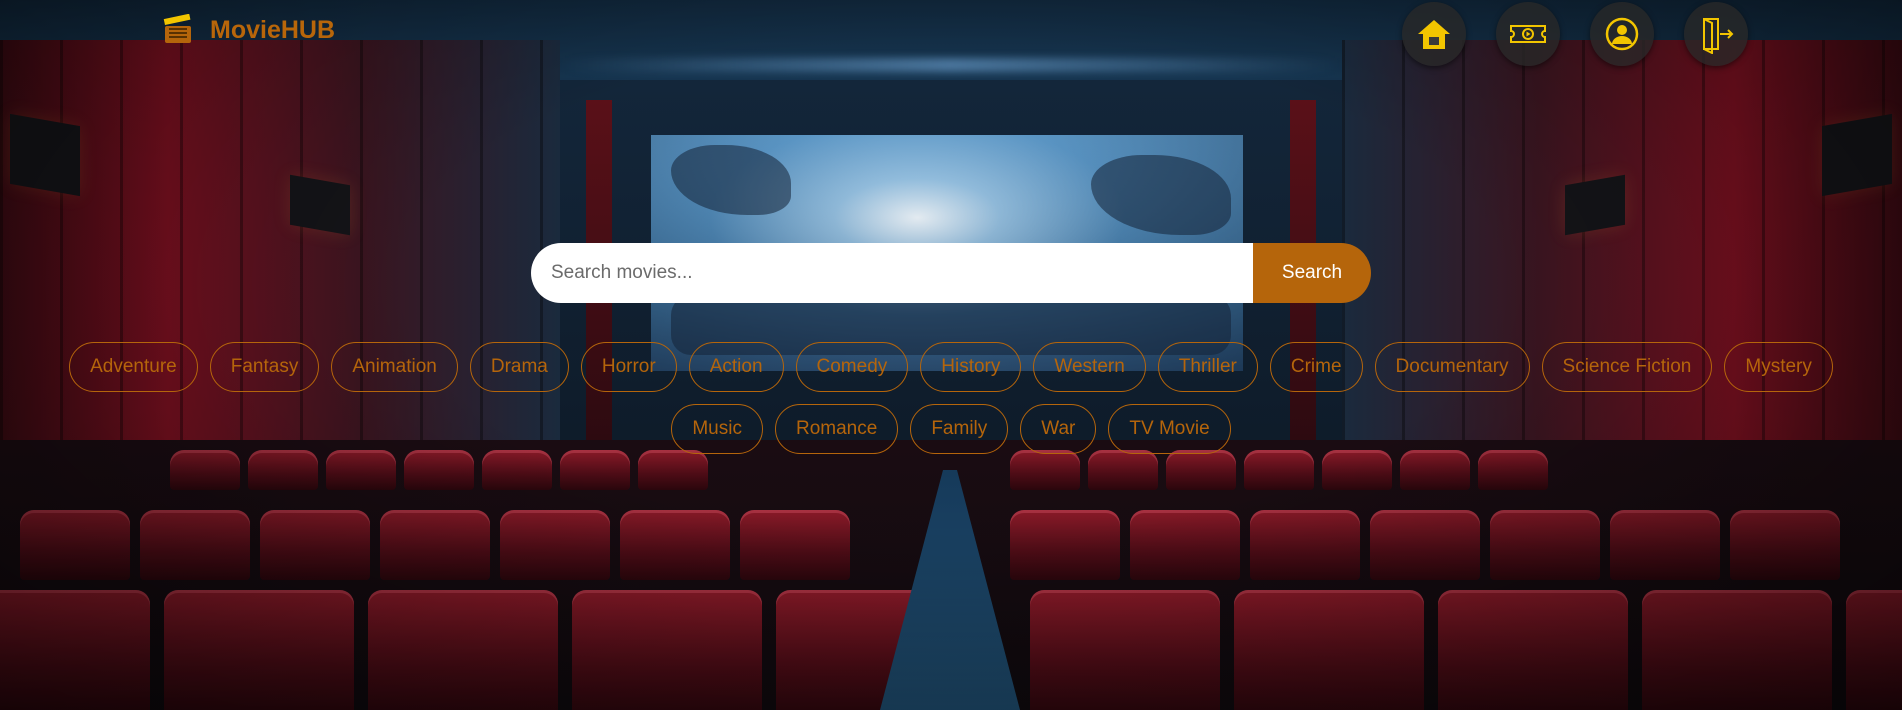 Image resolution: width=1902 pixels, height=710 pixels. I want to click on logout-icon, so click(1718, 36).